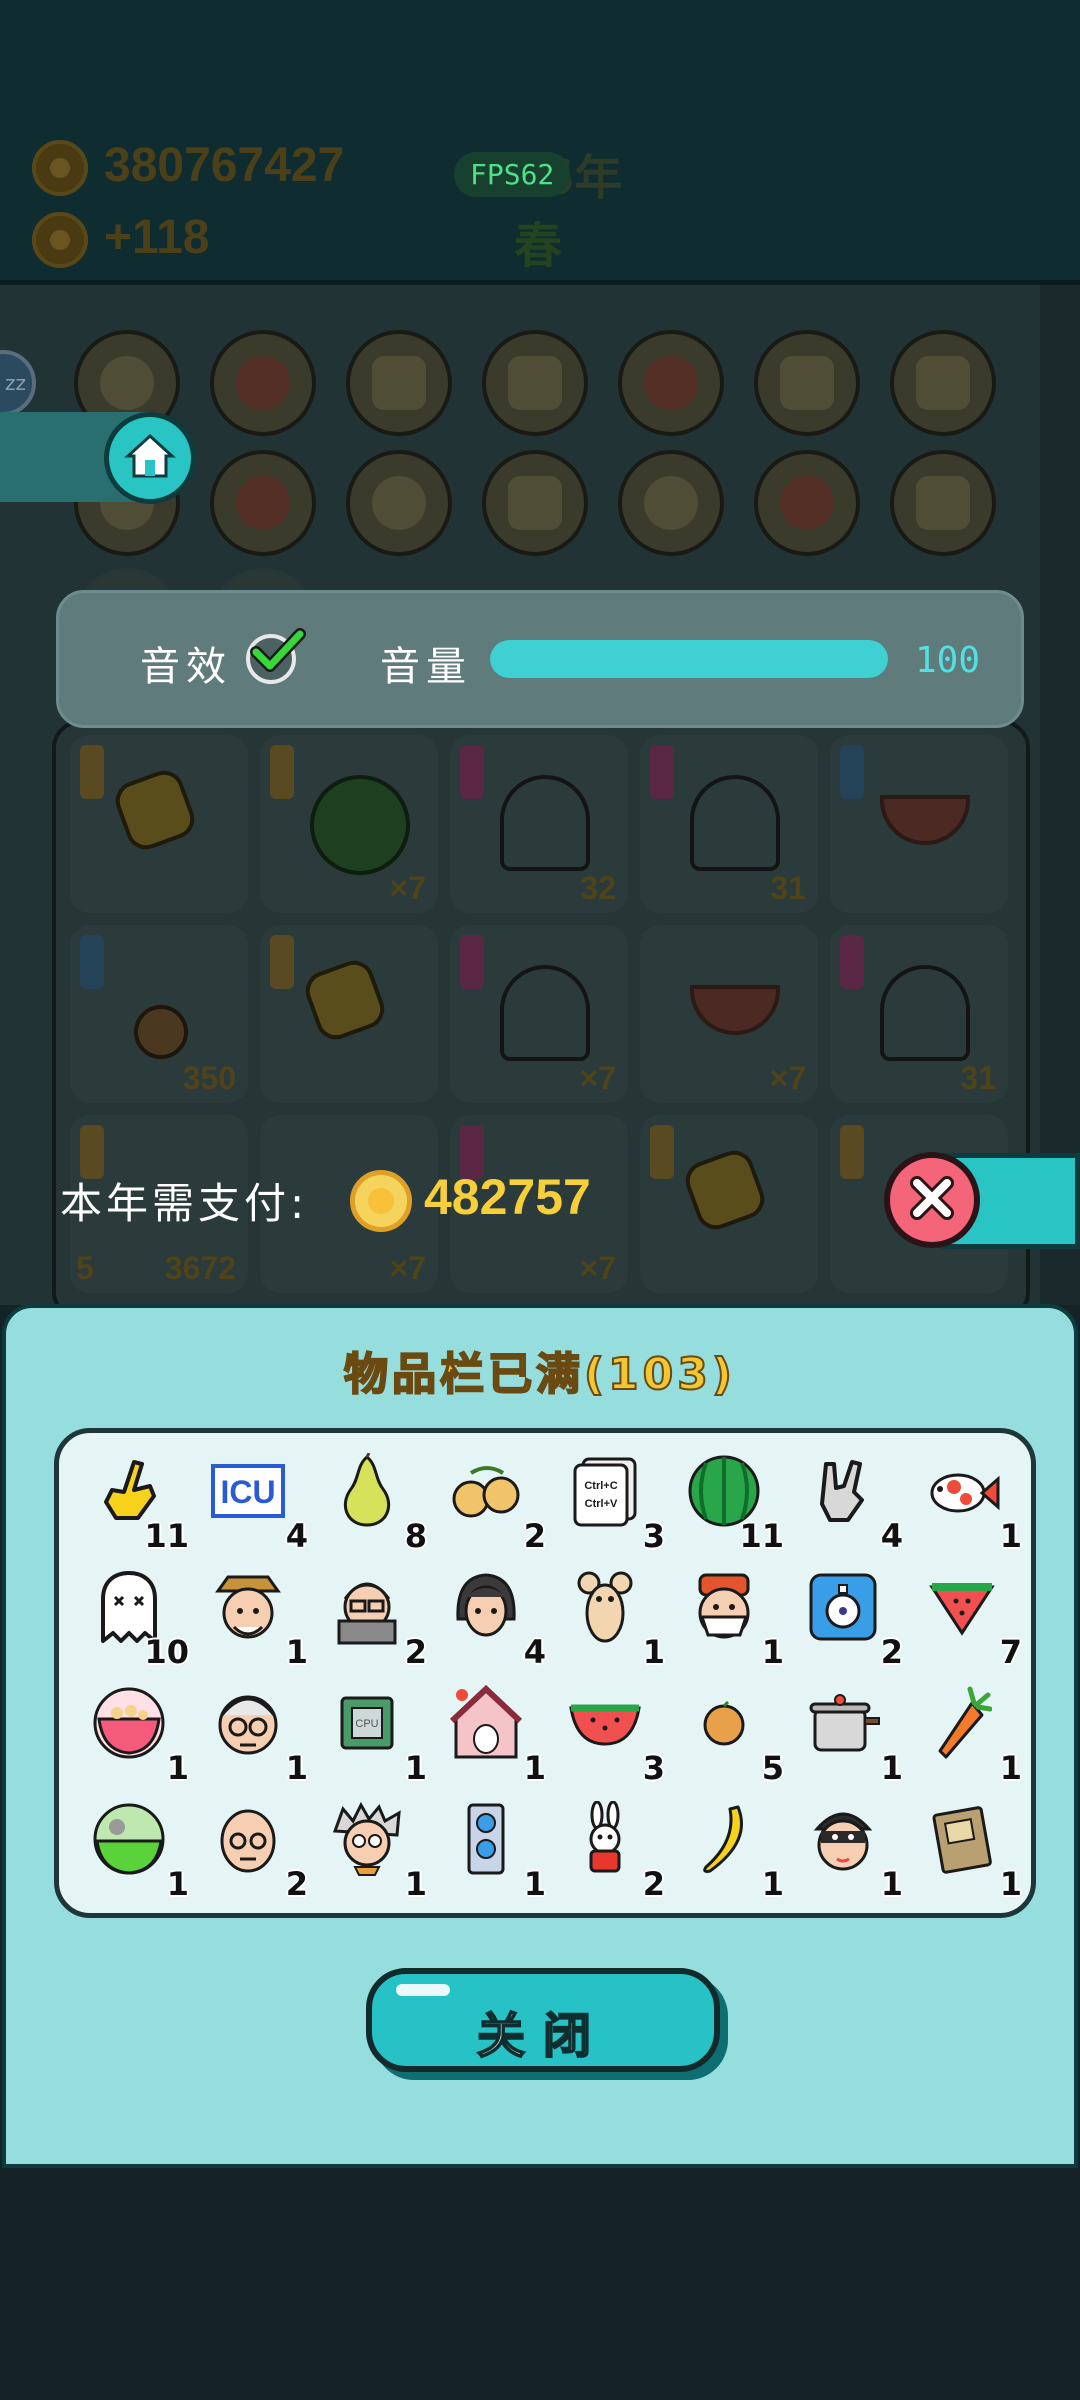 Image resolution: width=1080 pixels, height=2400 pixels. Describe the element at coordinates (968, 1618) in the screenshot. I see `inventory-item: 7` at that location.